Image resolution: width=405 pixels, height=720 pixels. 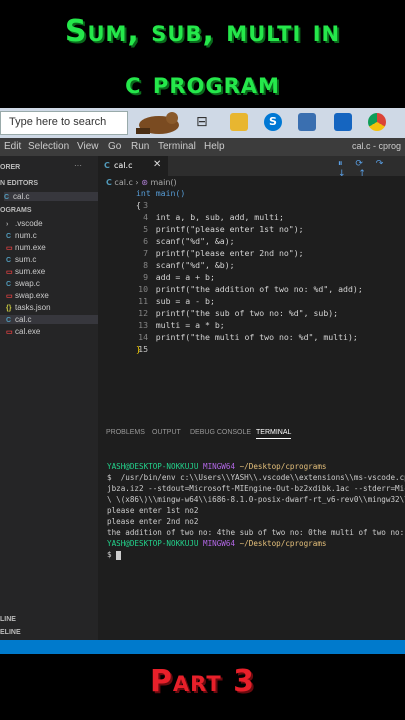 I want to click on line-number: 14, so click(x=143, y=337).